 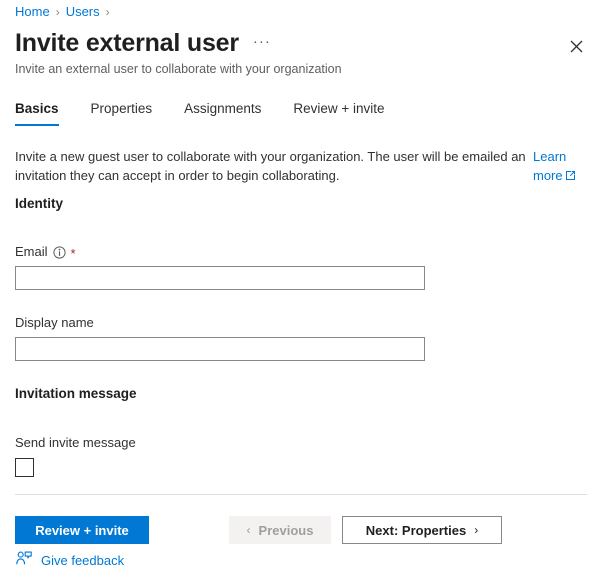 I want to click on display-name-field-label: Display name, so click(x=54, y=322).